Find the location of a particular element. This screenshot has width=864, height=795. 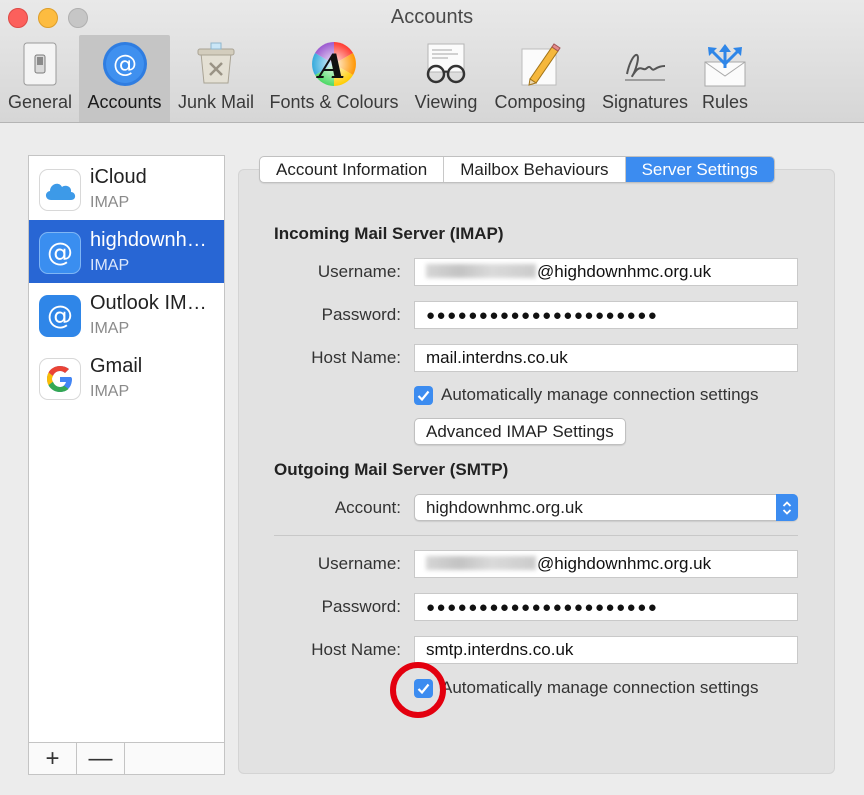

toolbar-general-label: General is located at coordinates (40, 102).